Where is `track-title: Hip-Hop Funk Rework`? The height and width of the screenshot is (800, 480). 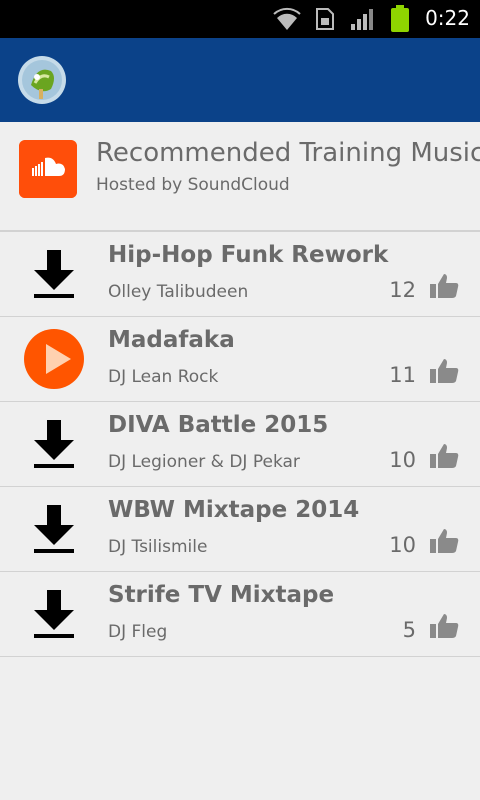 track-title: Hip-Hop Funk Rework is located at coordinates (248, 255).